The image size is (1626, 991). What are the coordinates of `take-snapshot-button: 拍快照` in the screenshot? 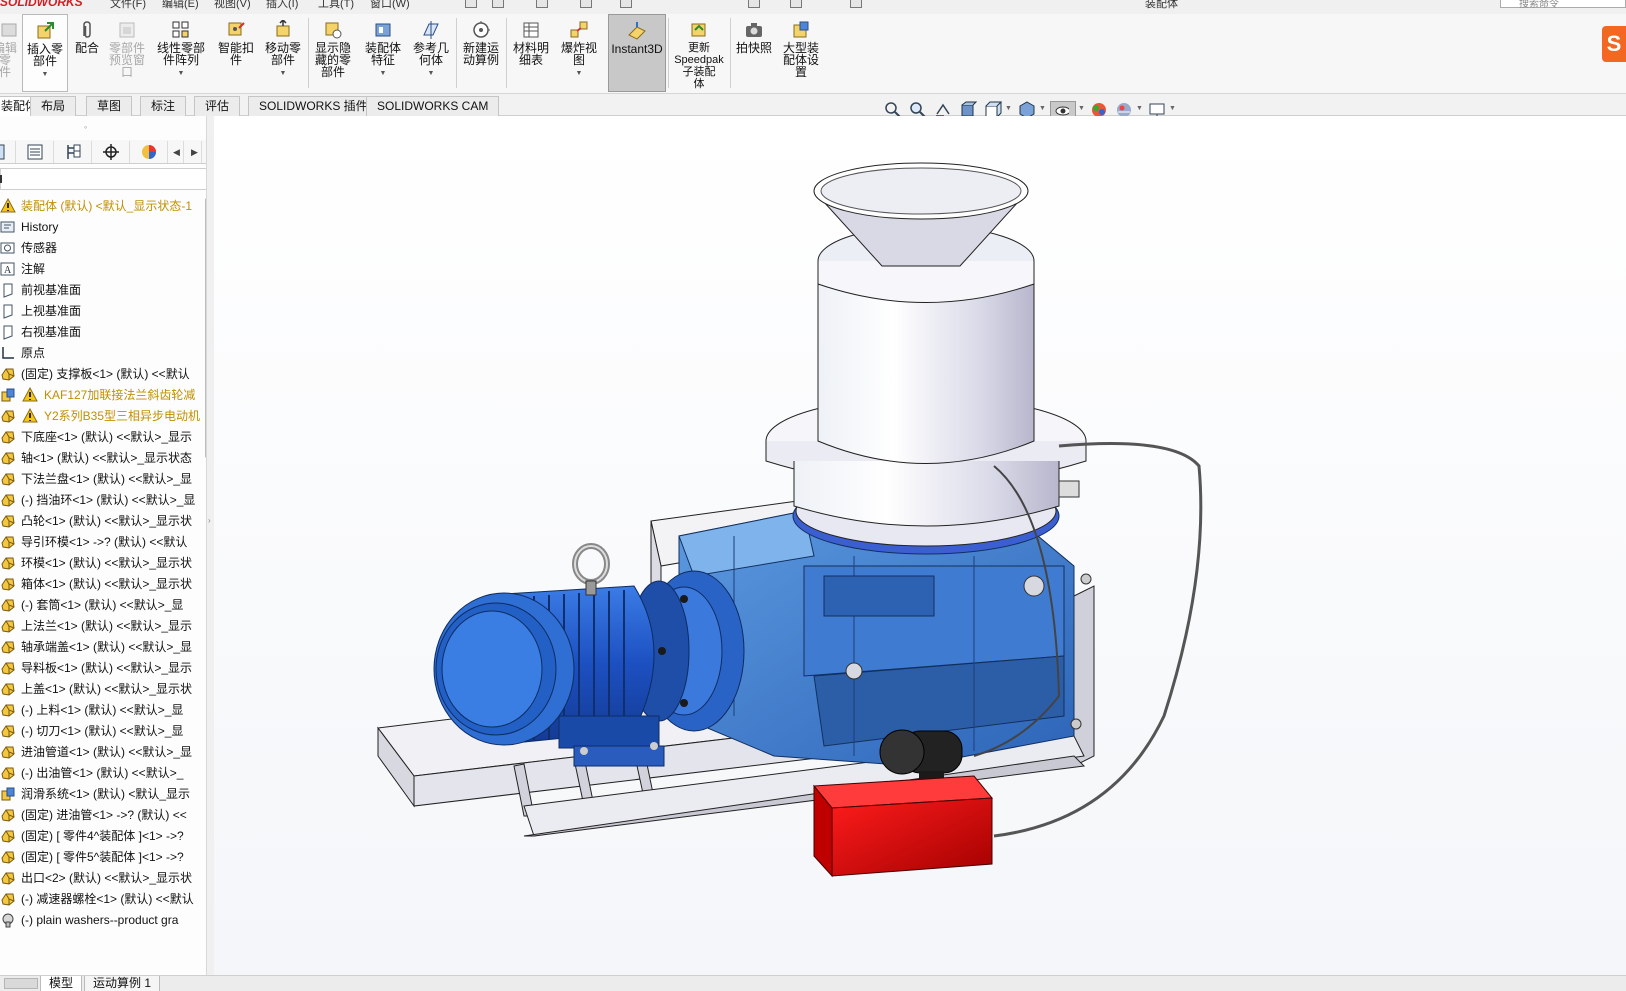 It's located at (754, 53).